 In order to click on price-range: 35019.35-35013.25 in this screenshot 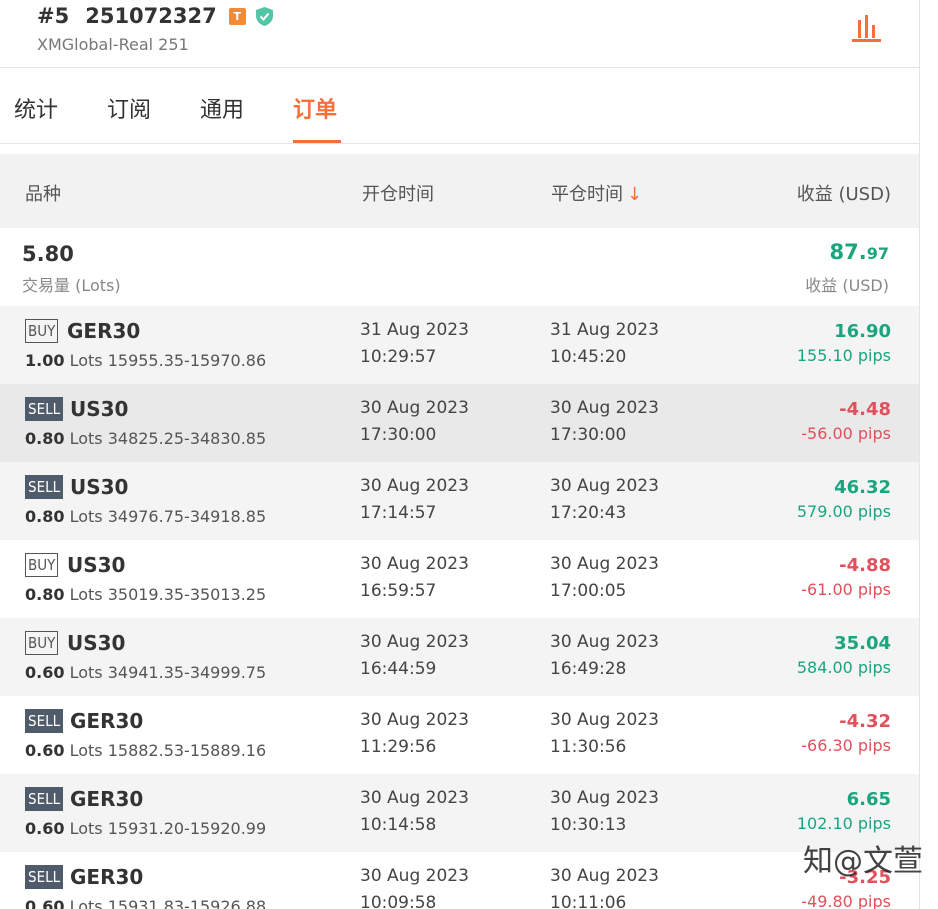, I will do `click(187, 594)`.